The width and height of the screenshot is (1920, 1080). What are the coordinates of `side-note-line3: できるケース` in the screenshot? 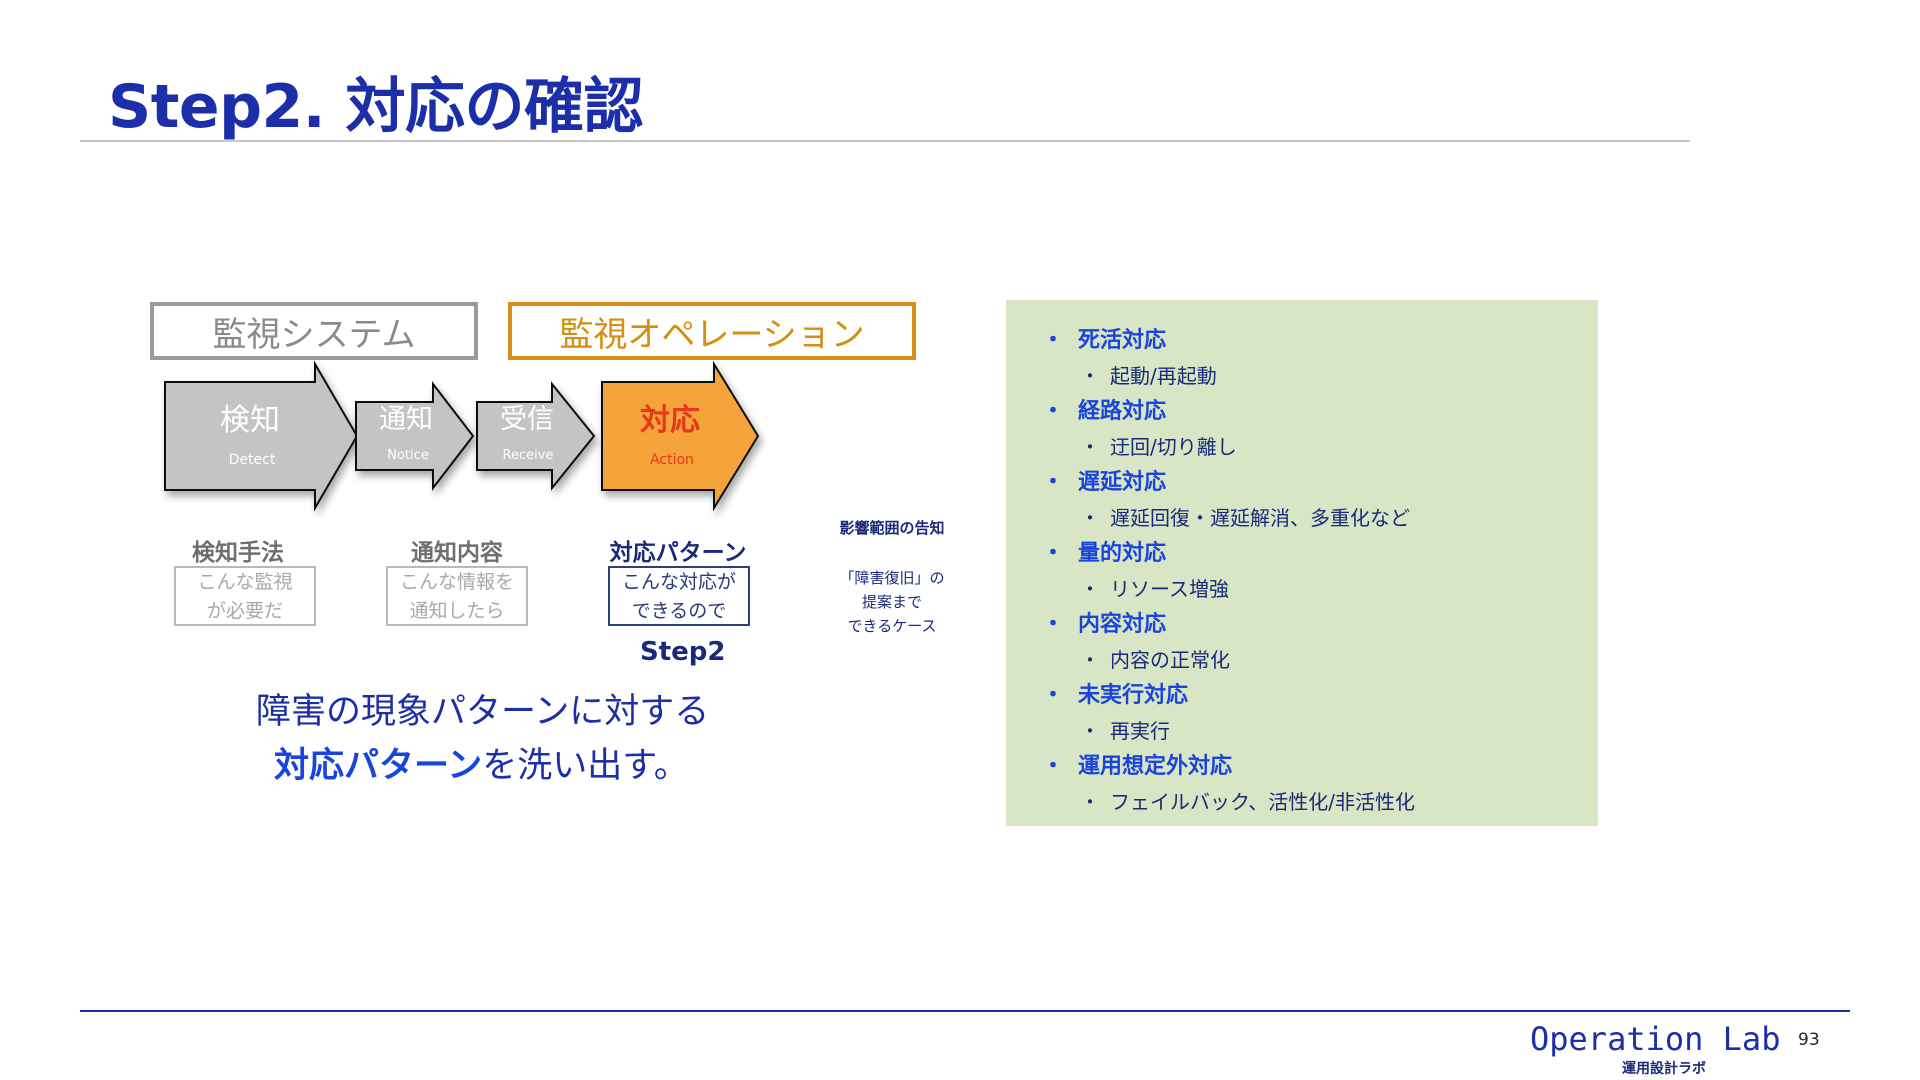 It's located at (892, 626).